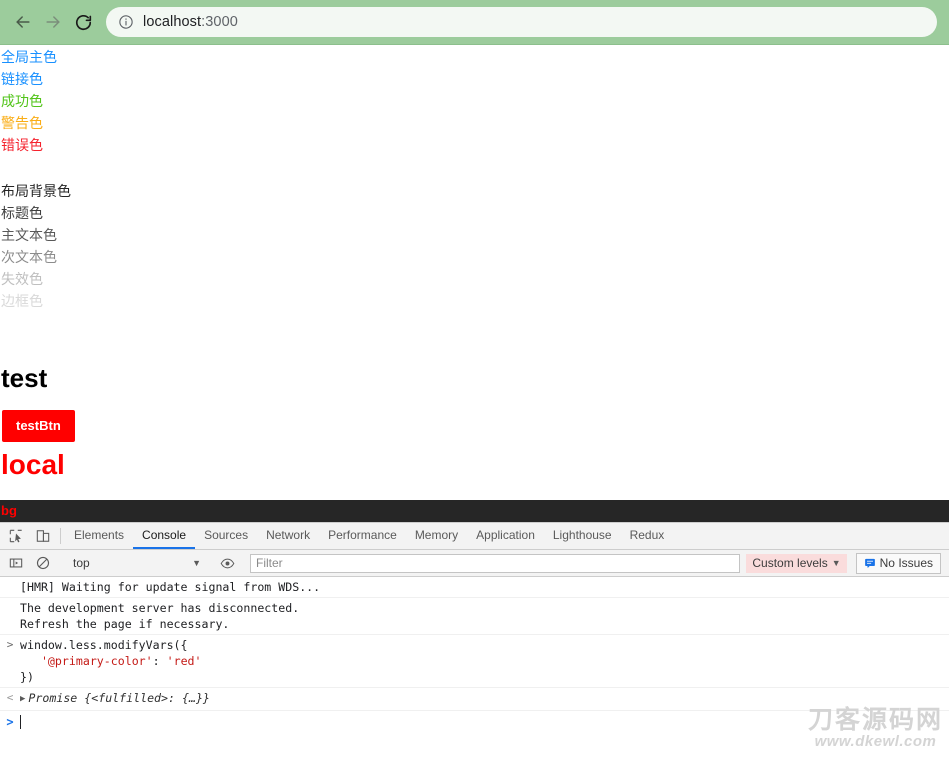 The image size is (949, 757). Describe the element at coordinates (22, 80) in the screenshot. I see `swatch-label: 链接色` at that location.